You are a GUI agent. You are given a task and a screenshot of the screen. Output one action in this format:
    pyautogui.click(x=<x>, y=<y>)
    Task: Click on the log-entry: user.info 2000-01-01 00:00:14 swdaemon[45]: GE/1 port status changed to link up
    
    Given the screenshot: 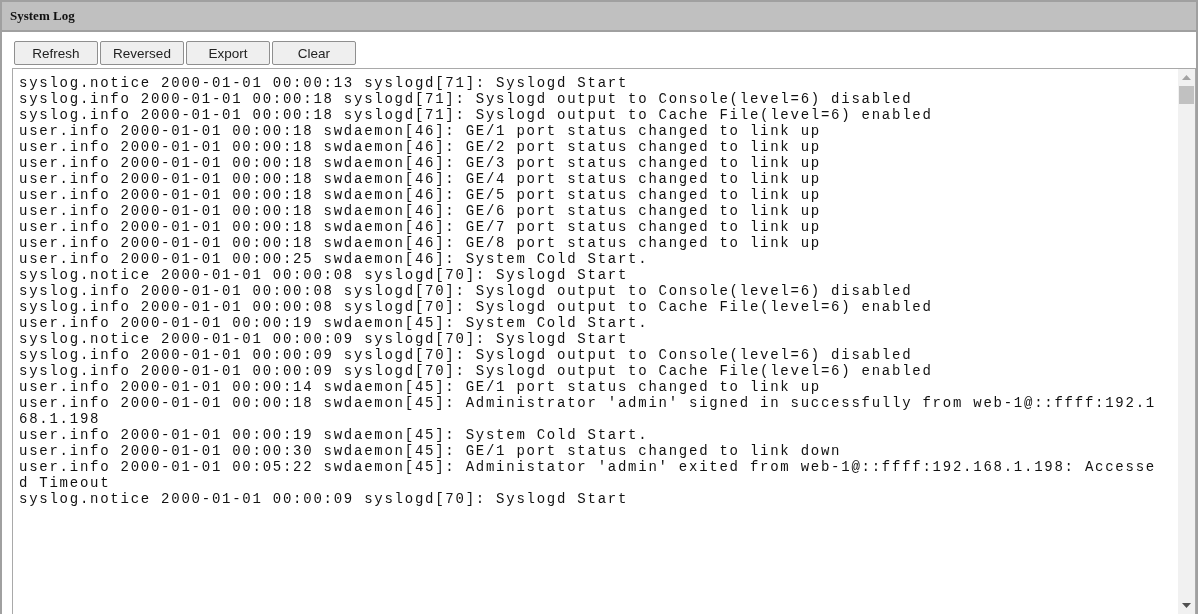 What is the action you would take?
    pyautogui.click(x=420, y=387)
    